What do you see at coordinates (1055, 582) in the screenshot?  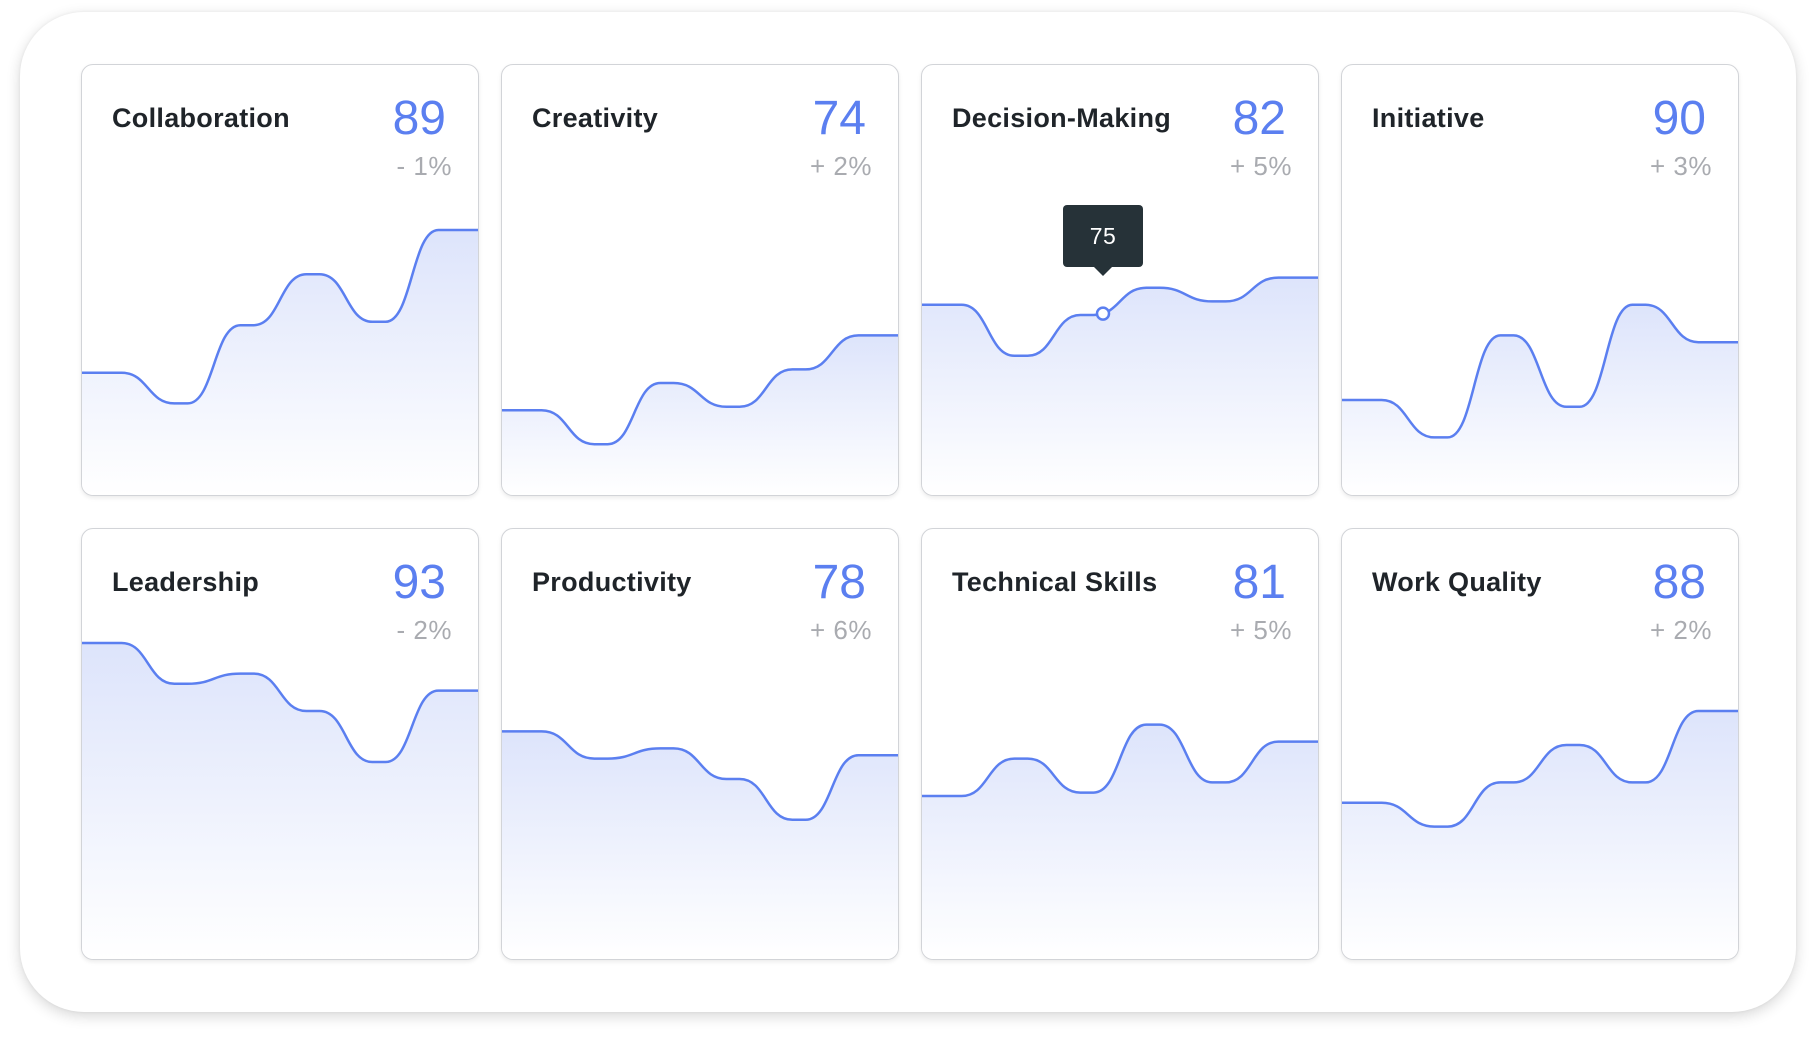 I see `card-title: Technical Skills` at bounding box center [1055, 582].